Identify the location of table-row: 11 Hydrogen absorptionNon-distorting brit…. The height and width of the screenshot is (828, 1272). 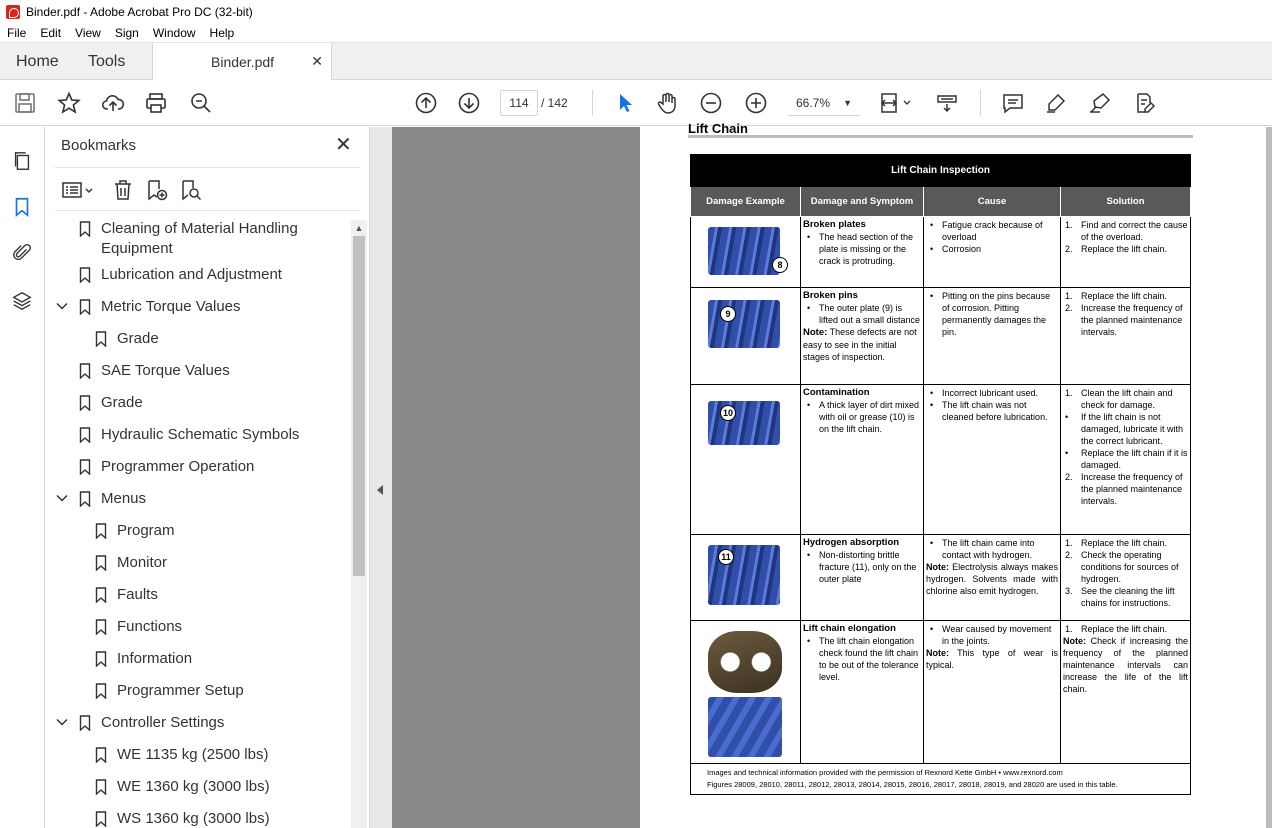
(941, 577).